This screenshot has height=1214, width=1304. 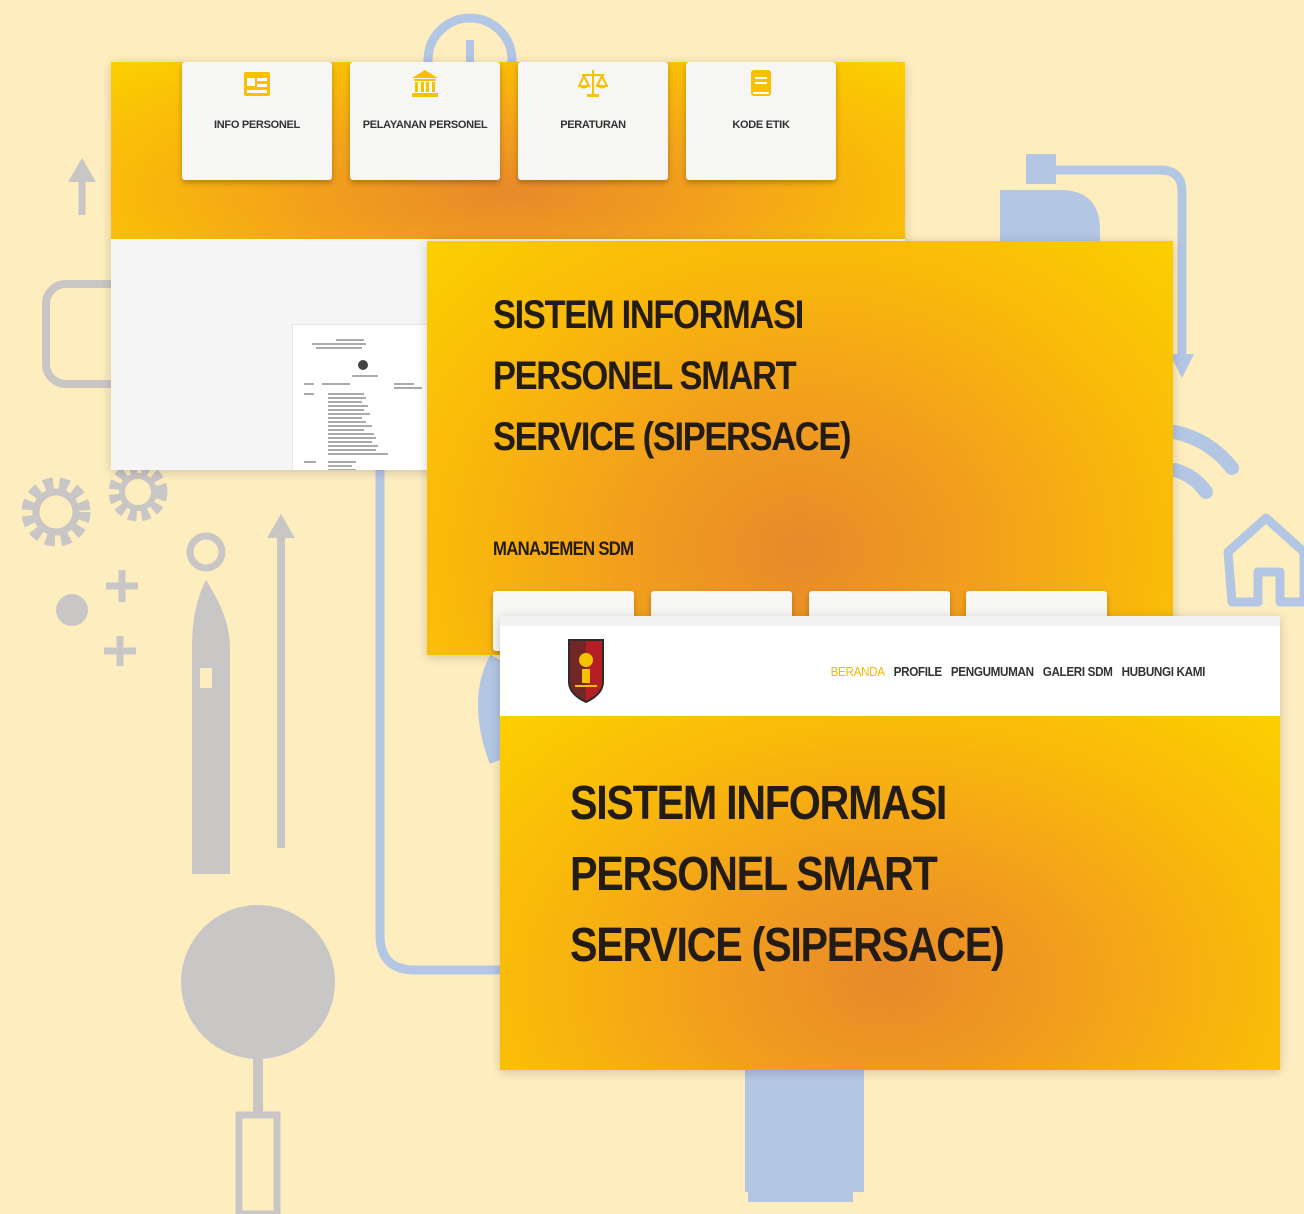 What do you see at coordinates (761, 125) in the screenshot?
I see `card-label: KODE ETIK` at bounding box center [761, 125].